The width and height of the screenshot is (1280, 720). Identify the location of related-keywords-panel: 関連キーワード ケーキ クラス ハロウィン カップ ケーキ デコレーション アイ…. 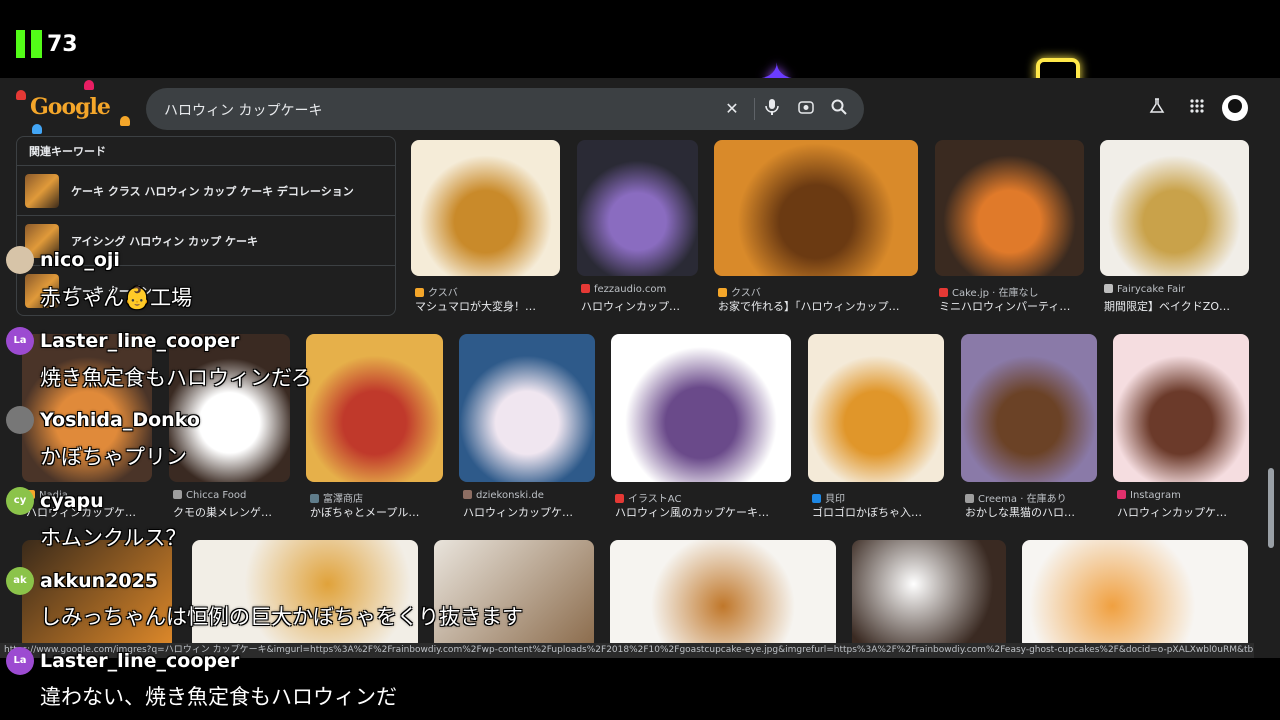
(206, 226).